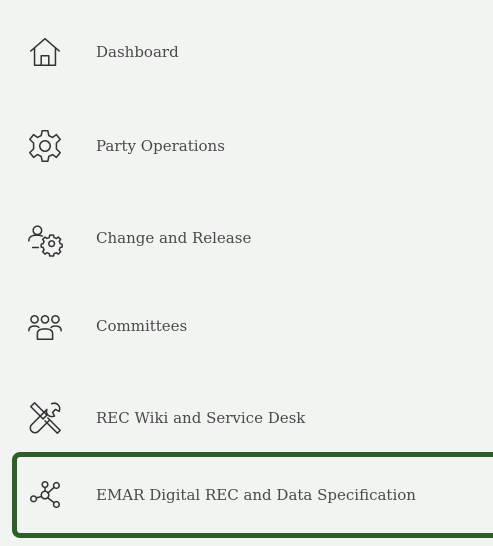 The image size is (493, 546). Describe the element at coordinates (45, 326) in the screenshot. I see `group-icon` at that location.